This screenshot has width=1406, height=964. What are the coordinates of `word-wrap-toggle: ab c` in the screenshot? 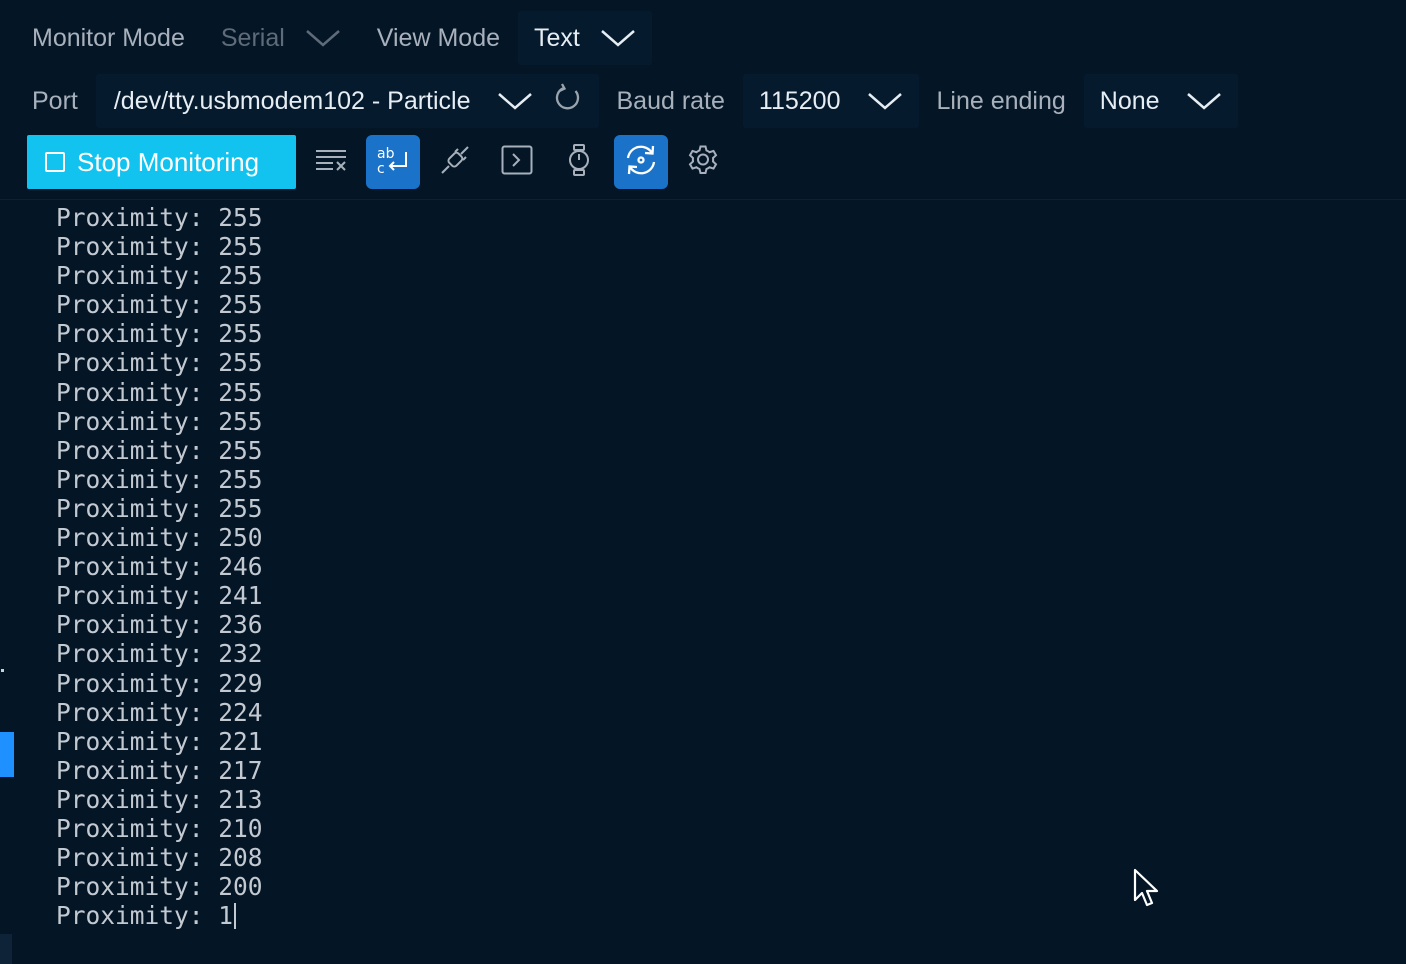 It's located at (393, 162).